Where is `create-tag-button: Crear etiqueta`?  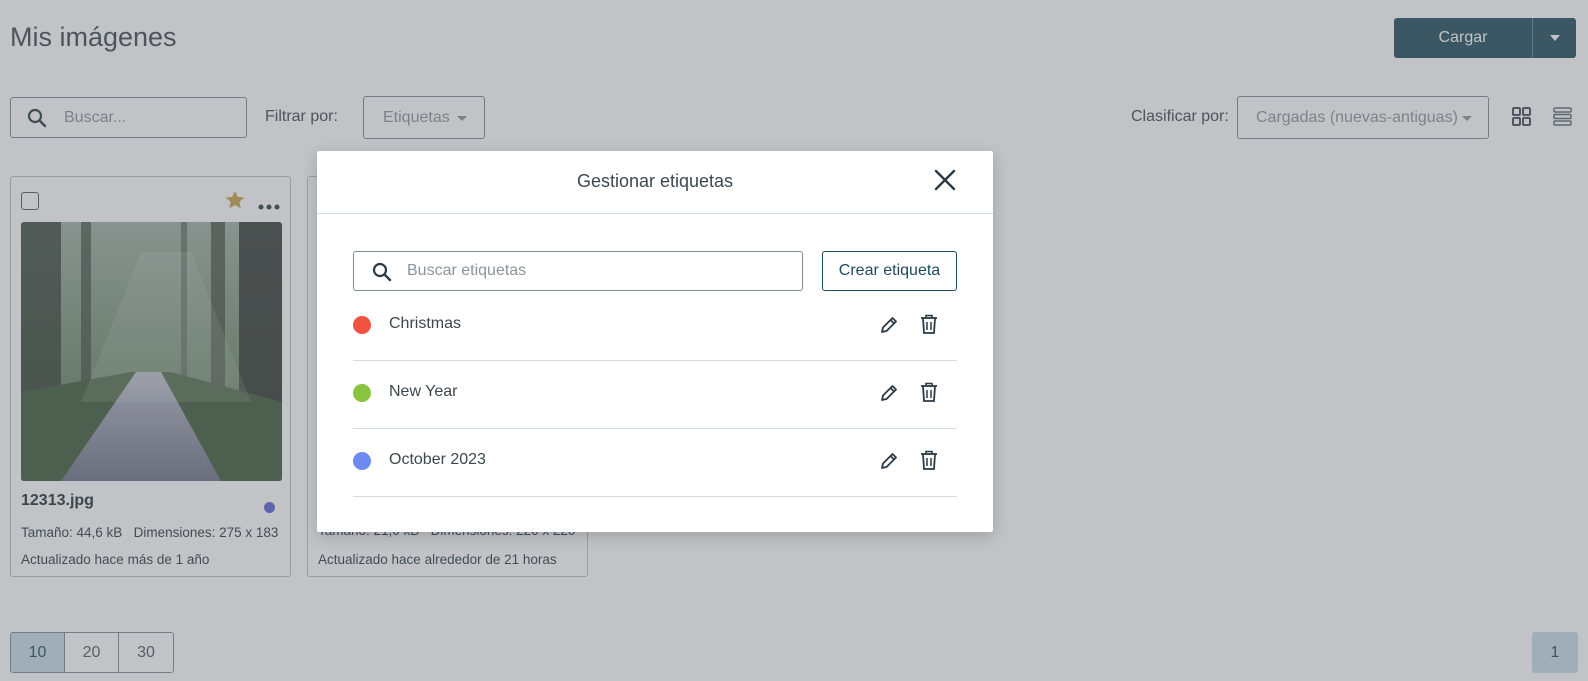 create-tag-button: Crear etiqueta is located at coordinates (889, 271).